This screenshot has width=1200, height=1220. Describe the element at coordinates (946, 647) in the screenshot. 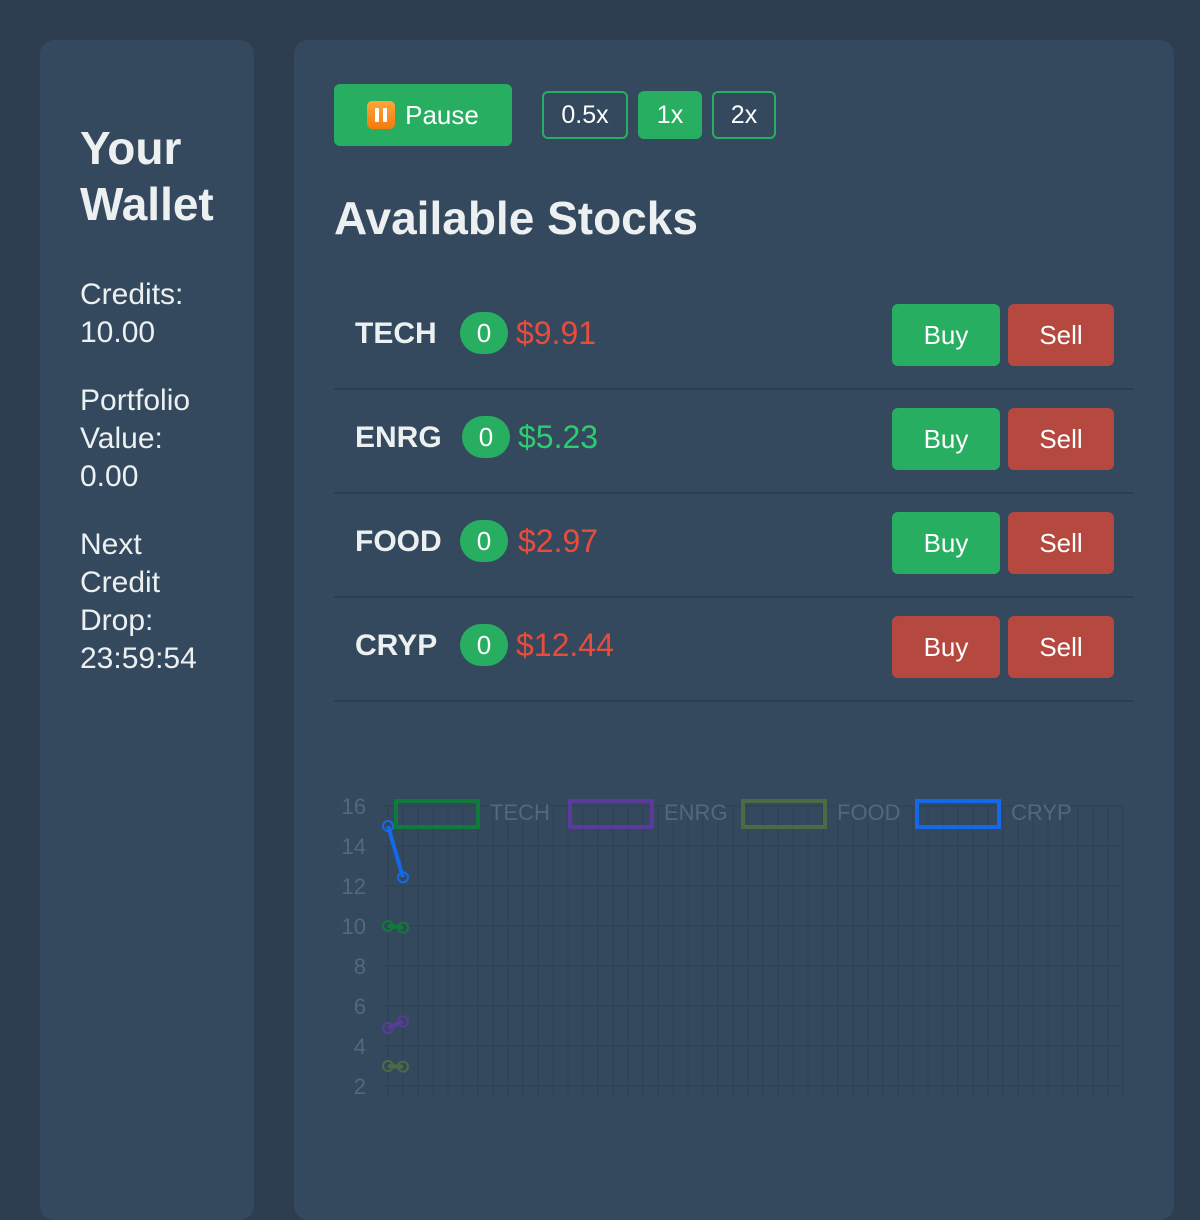

I see `buy-cryp-button: Buy` at that location.